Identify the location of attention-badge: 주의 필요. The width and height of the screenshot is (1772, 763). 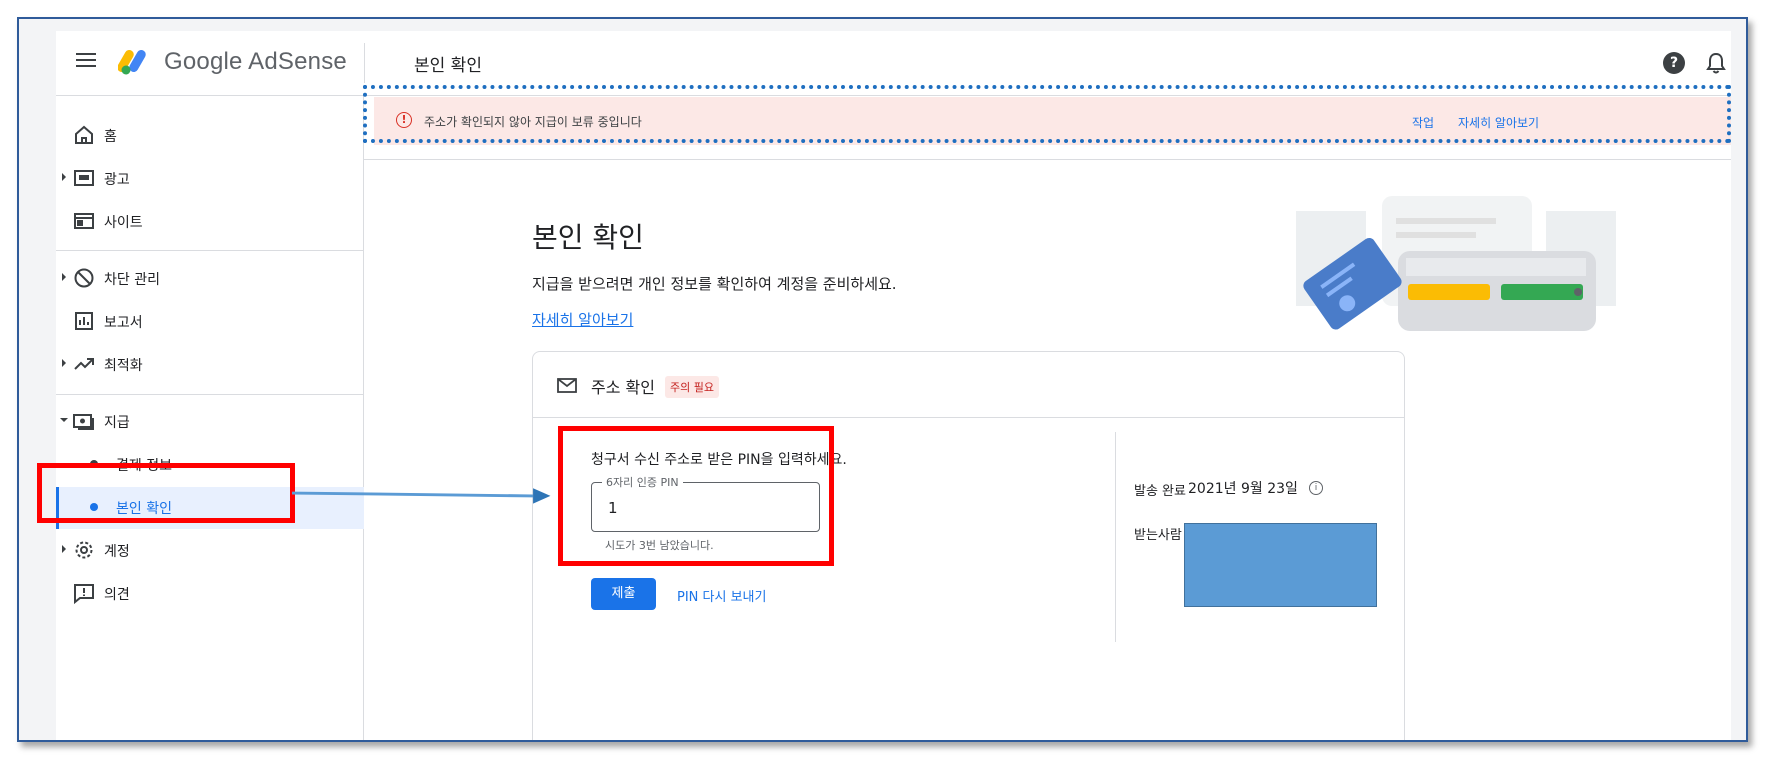
(692, 387).